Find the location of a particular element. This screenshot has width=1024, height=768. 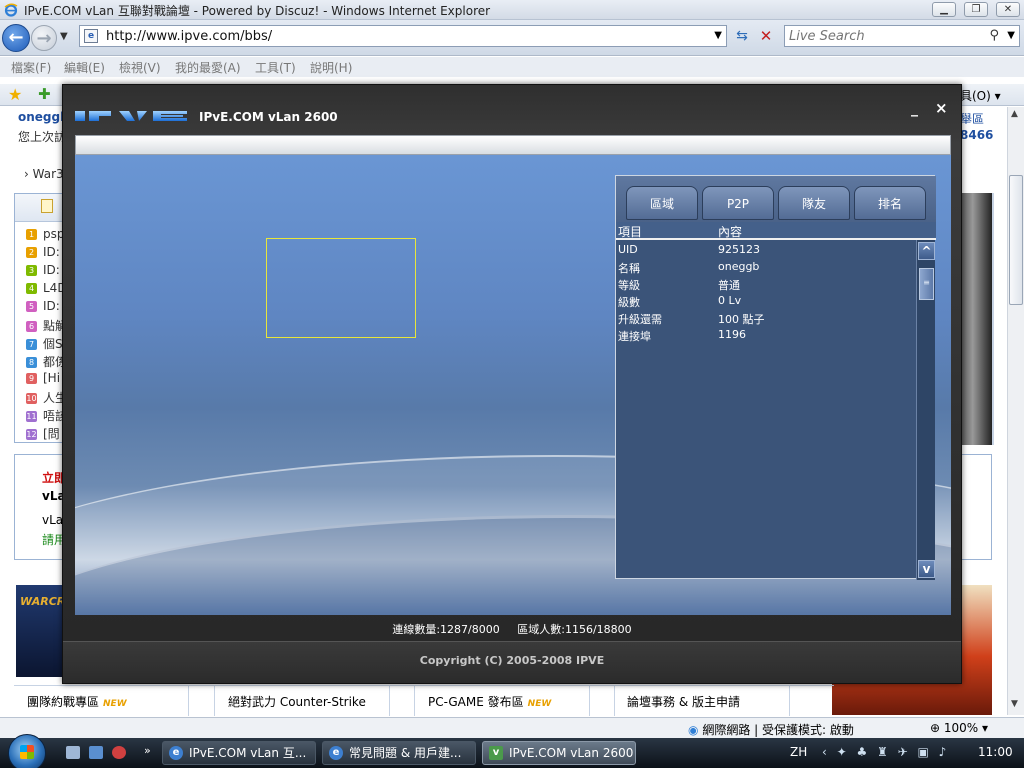

info-row-value: 100 點子 is located at coordinates (741, 319).